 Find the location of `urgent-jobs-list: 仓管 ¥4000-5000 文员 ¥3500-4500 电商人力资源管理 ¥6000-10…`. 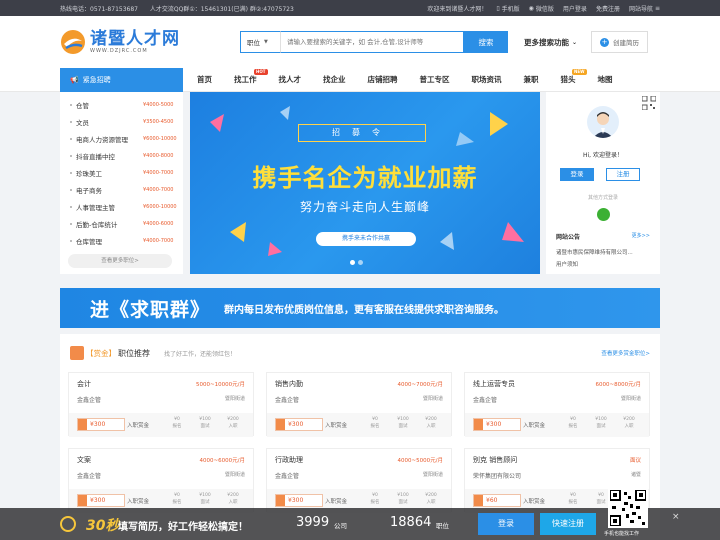

urgent-jobs-list: 仓管 ¥4000-5000 文员 ¥3500-4500 电商人力资源管理 ¥6000-10… is located at coordinates (121, 183).